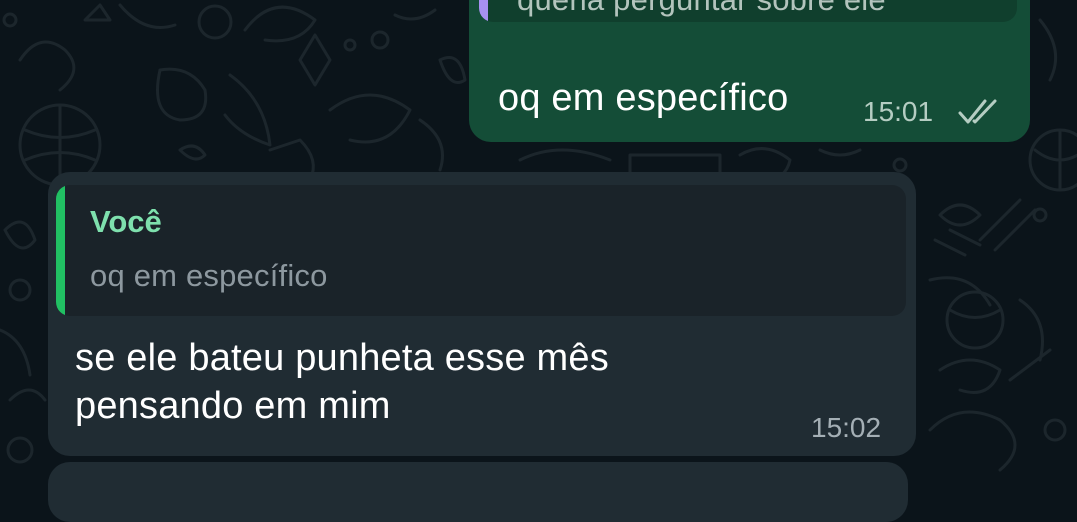  I want to click on next-message-bubble, so click(478, 492).